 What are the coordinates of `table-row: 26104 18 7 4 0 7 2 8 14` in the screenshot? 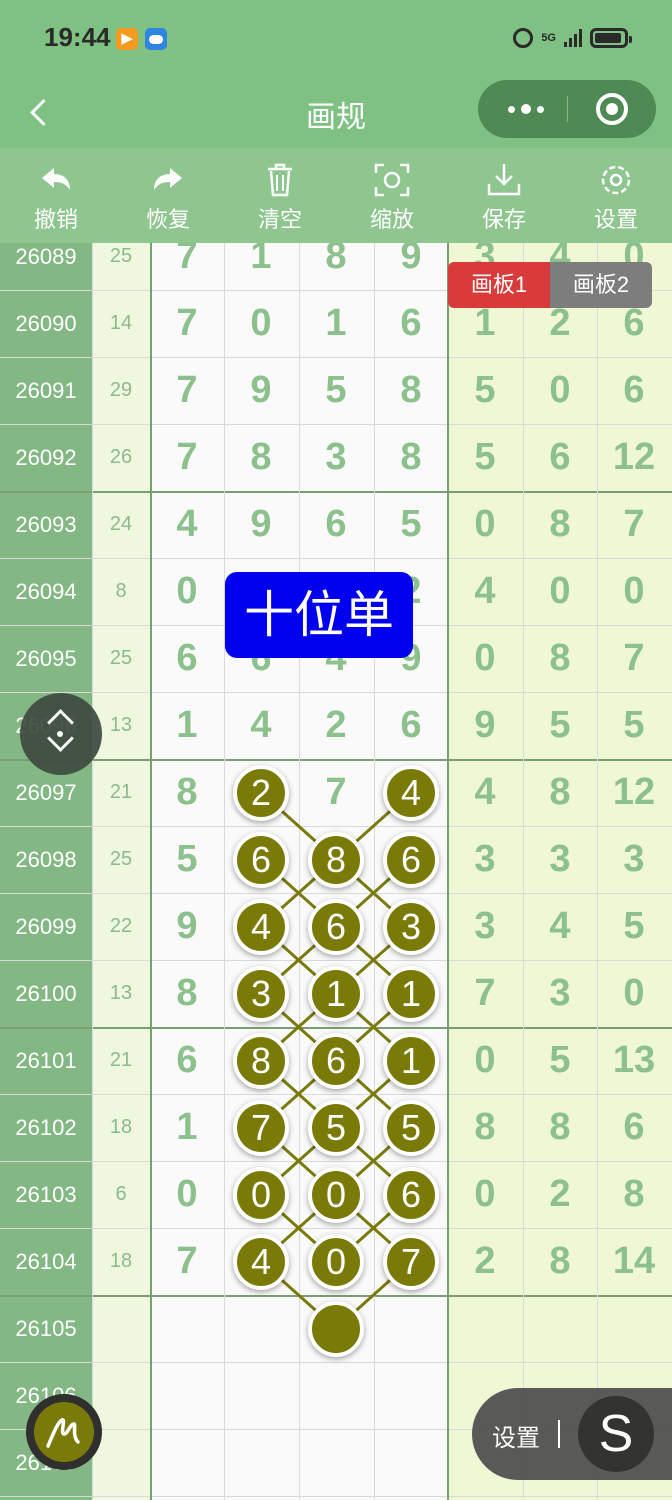 It's located at (336, 1261).